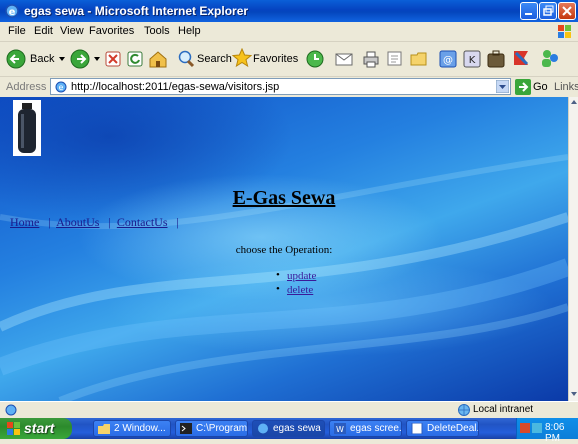  Describe the element at coordinates (17, 31) in the screenshot. I see `menu-file: File` at that location.